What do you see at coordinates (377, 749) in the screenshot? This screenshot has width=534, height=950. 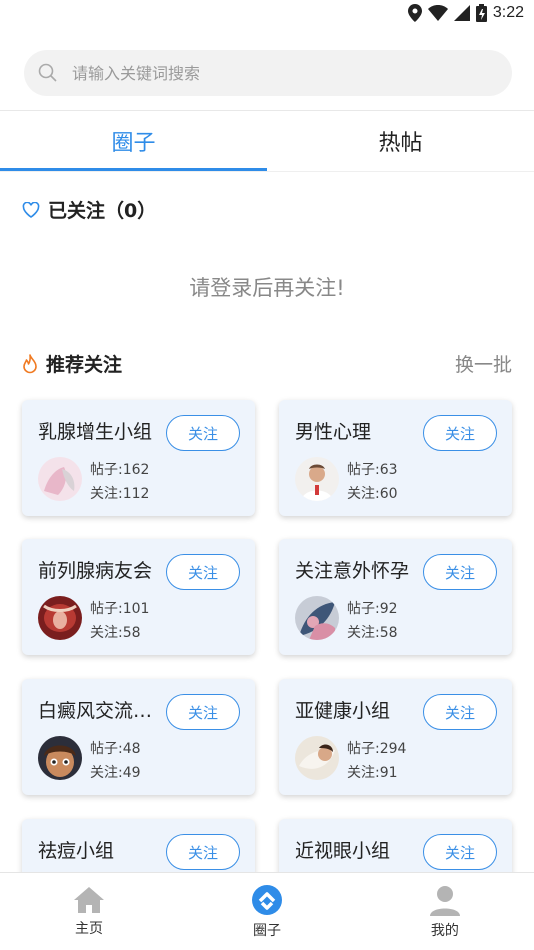 I see `posts-count: 帖子:294` at bounding box center [377, 749].